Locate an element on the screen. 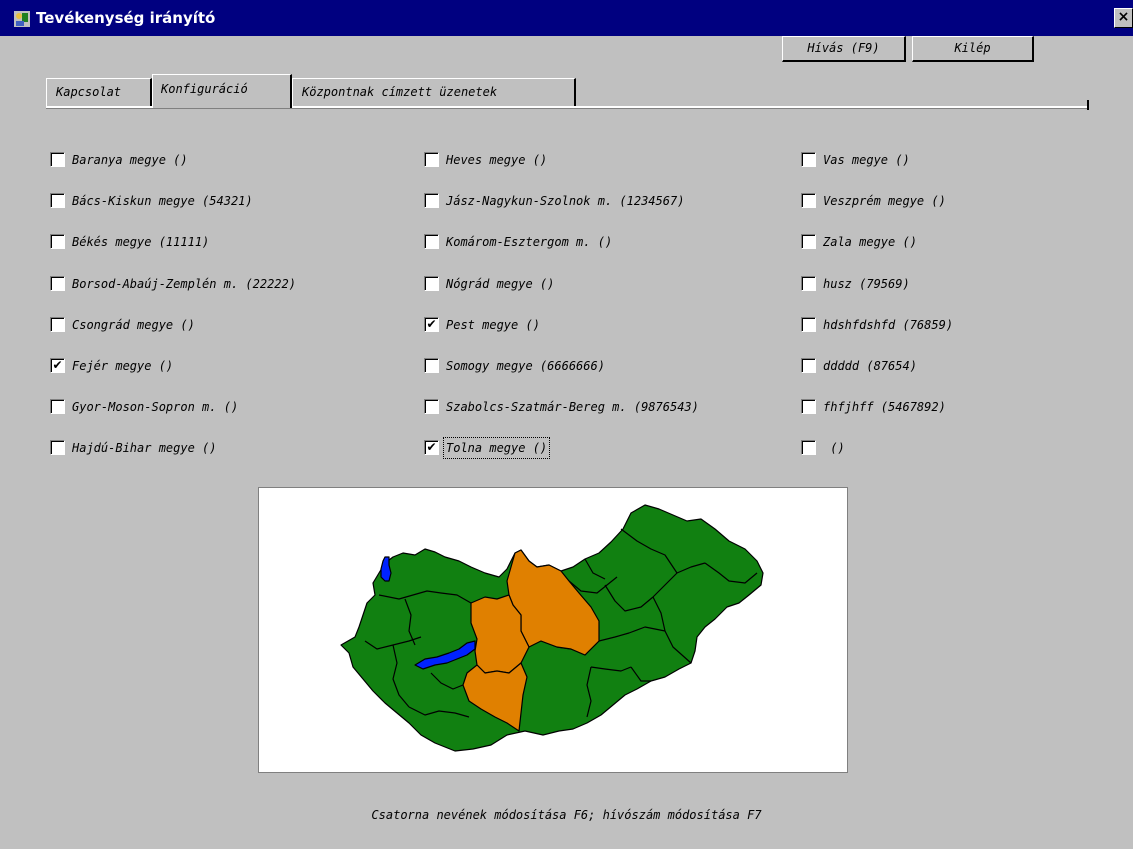  county-checkbox: ✔ Tolna megye () is located at coordinates (609, 448).